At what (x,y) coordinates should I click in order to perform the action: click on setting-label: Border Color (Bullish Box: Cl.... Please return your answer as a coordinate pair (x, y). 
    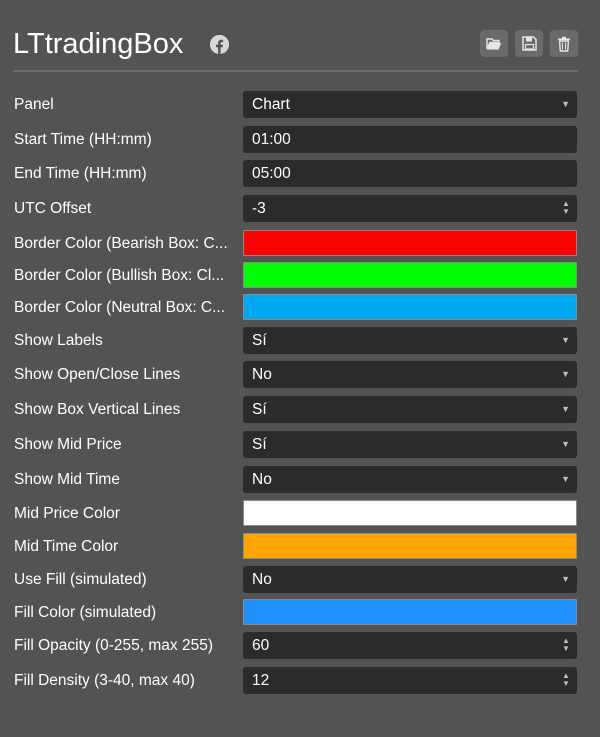
    Looking at the image, I should click on (119, 275).